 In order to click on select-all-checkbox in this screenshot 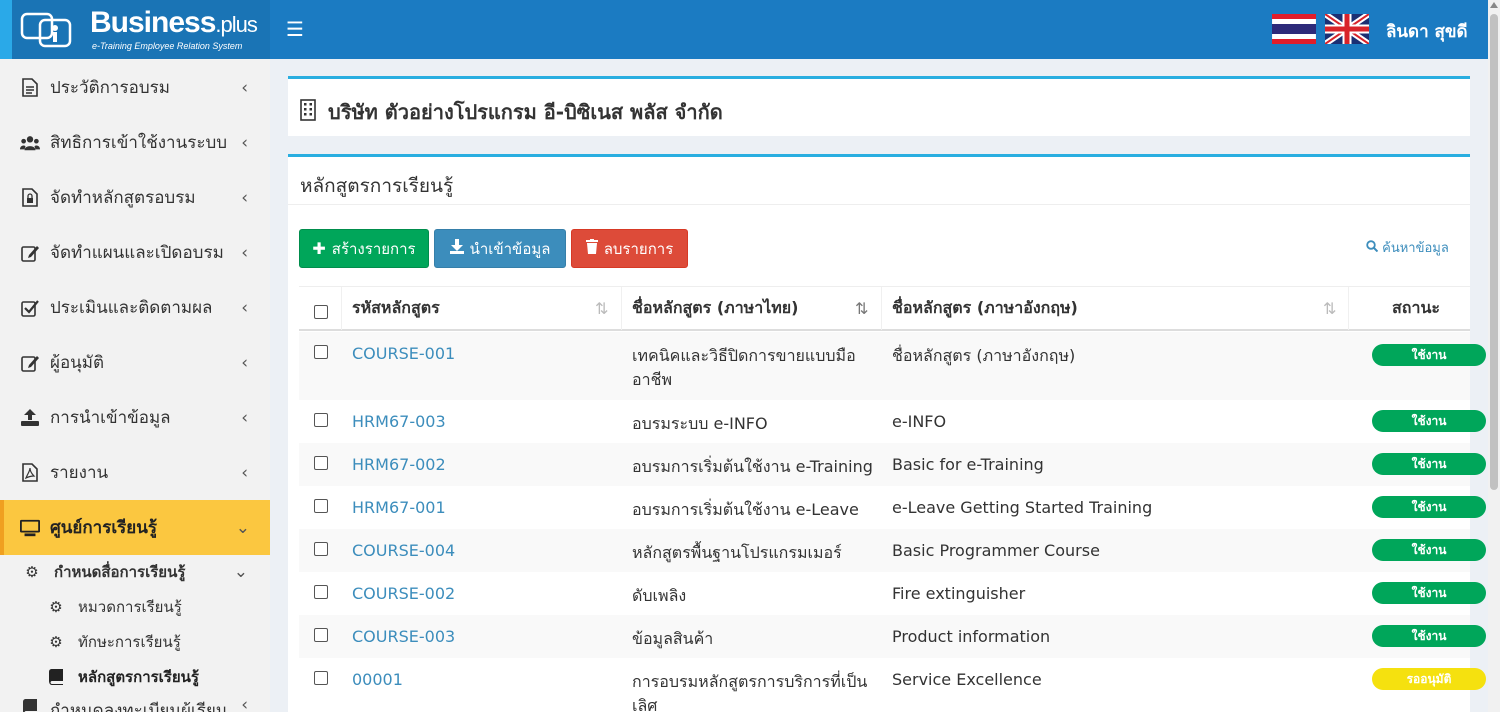, I will do `click(321, 311)`.